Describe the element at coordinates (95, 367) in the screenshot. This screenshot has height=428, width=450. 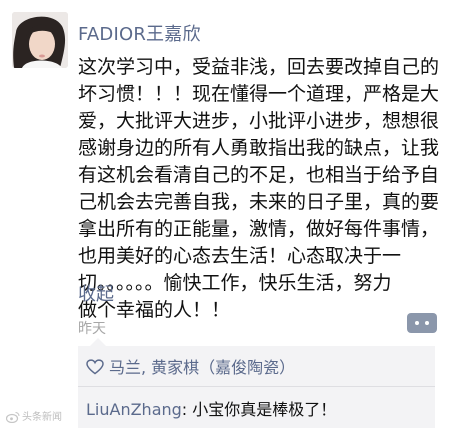
I see `heart-outline-icon` at that location.